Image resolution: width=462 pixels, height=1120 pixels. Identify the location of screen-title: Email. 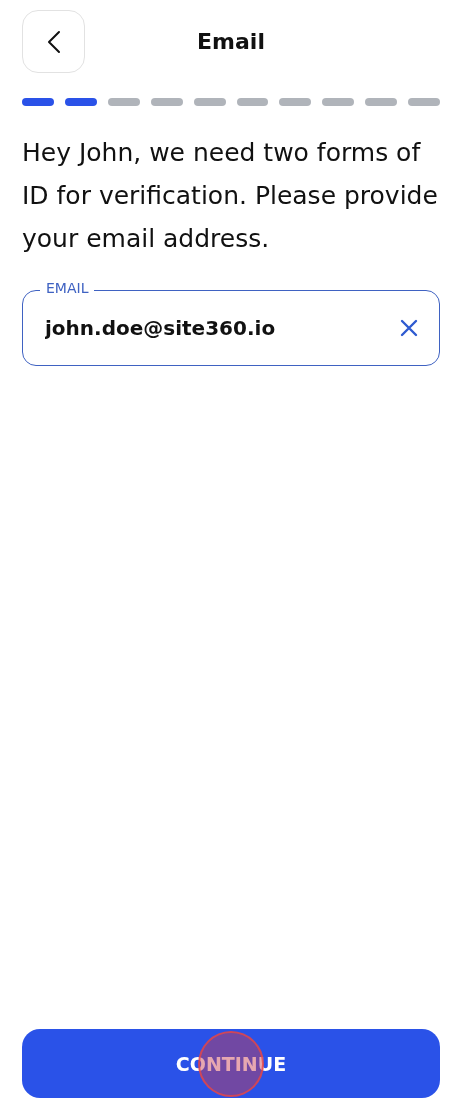
(231, 41).